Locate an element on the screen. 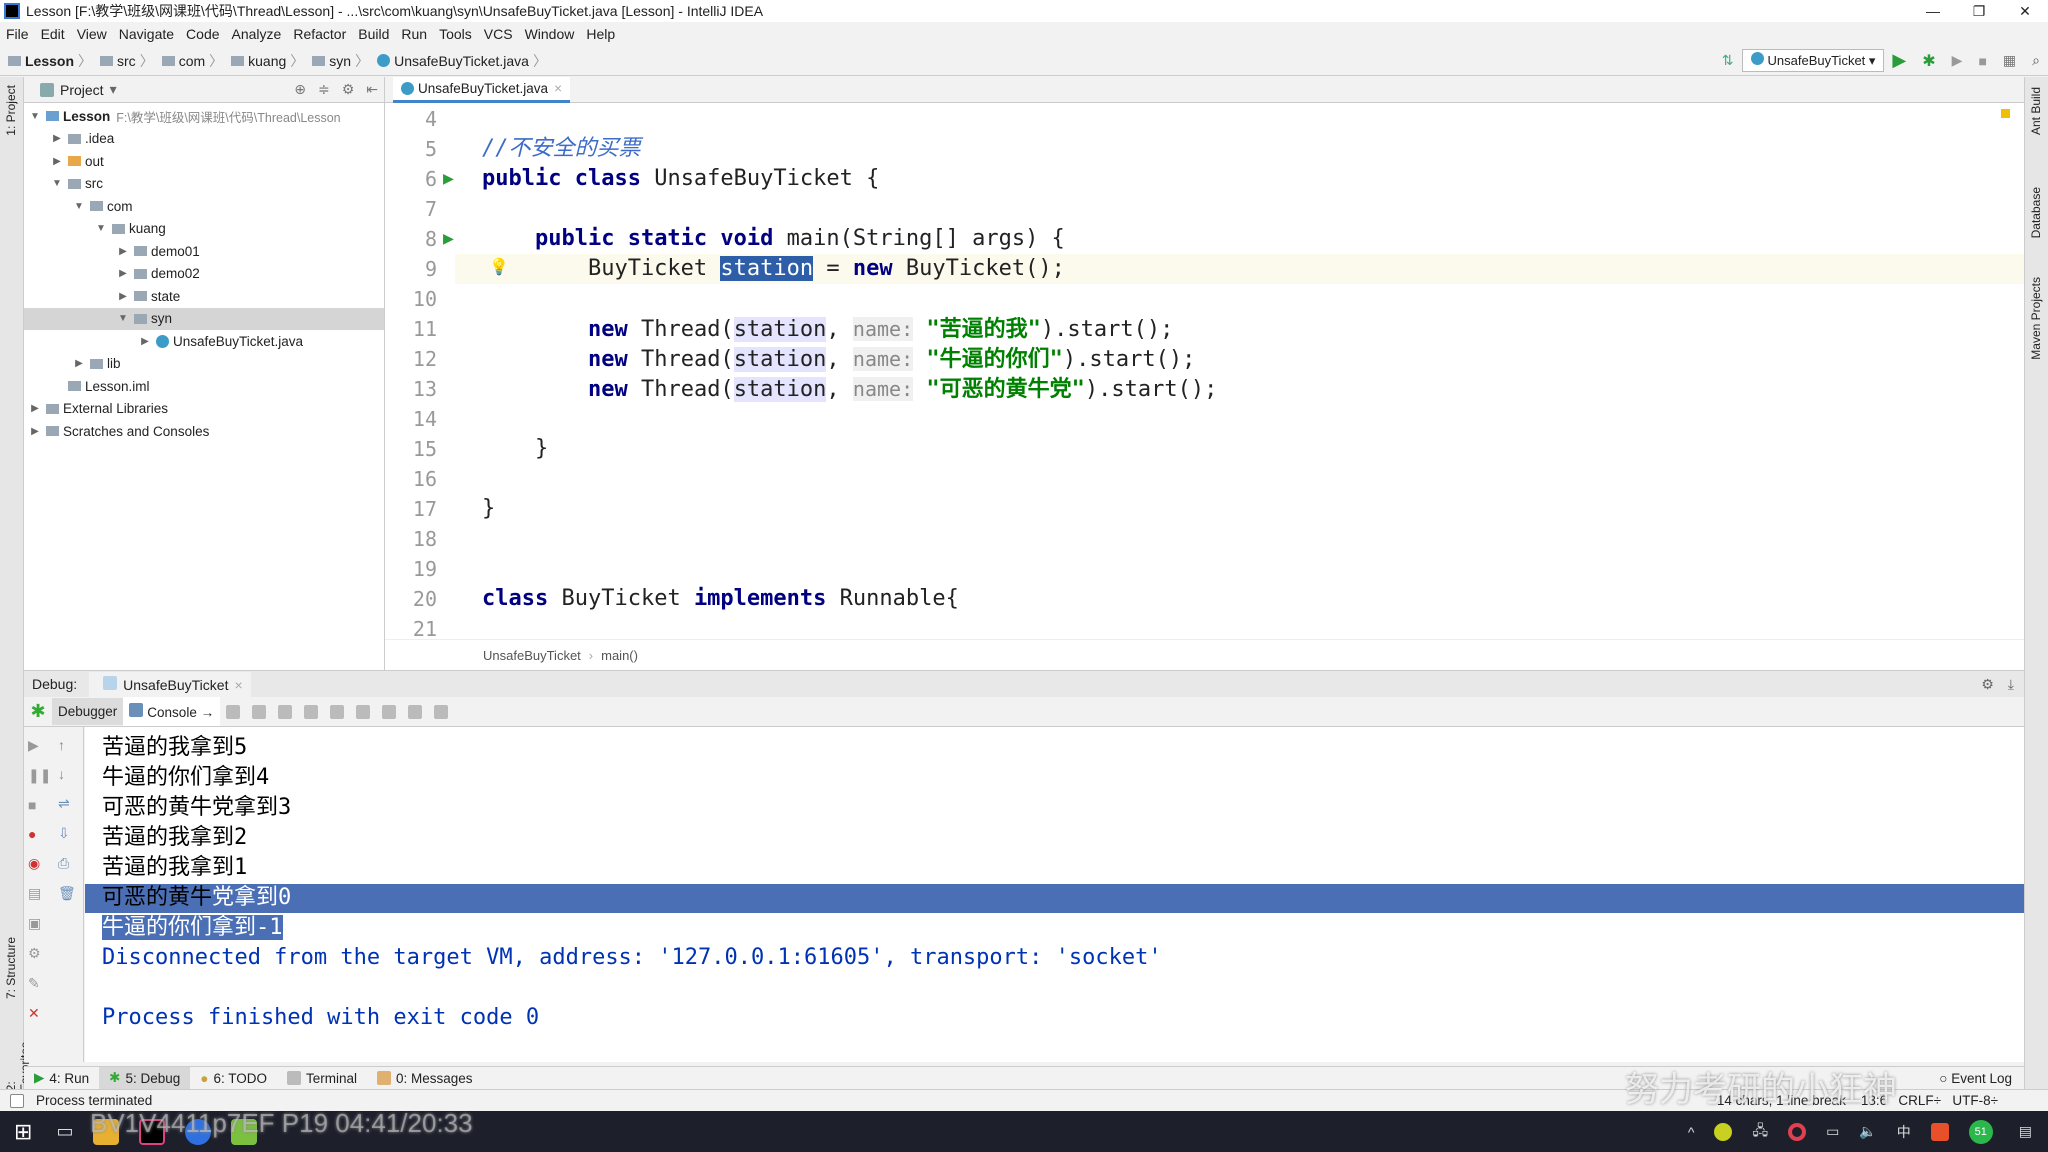 This screenshot has height=1152, width=2048. step-out-icon is located at coordinates (337, 711).